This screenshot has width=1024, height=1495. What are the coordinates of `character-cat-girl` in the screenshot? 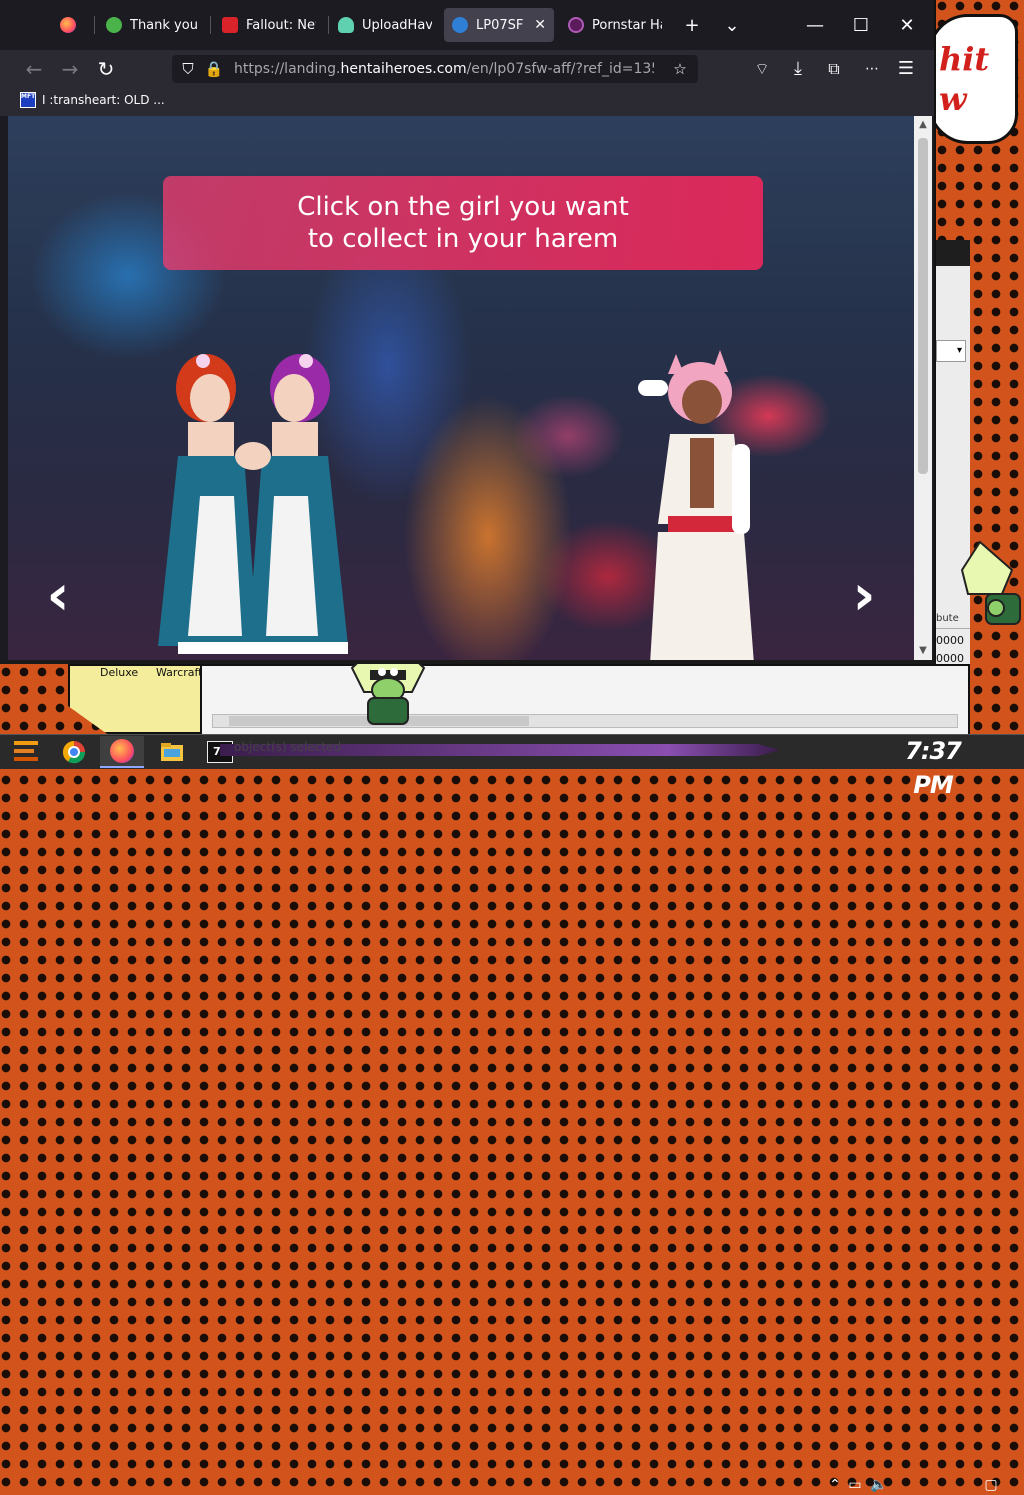 It's located at (698, 502).